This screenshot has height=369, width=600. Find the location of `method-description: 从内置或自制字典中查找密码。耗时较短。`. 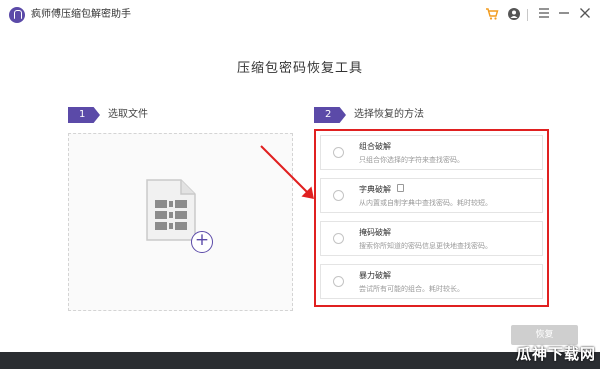

method-description: 从内置或自制字典中查找密码。耗时较短。 is located at coordinates (425, 203).